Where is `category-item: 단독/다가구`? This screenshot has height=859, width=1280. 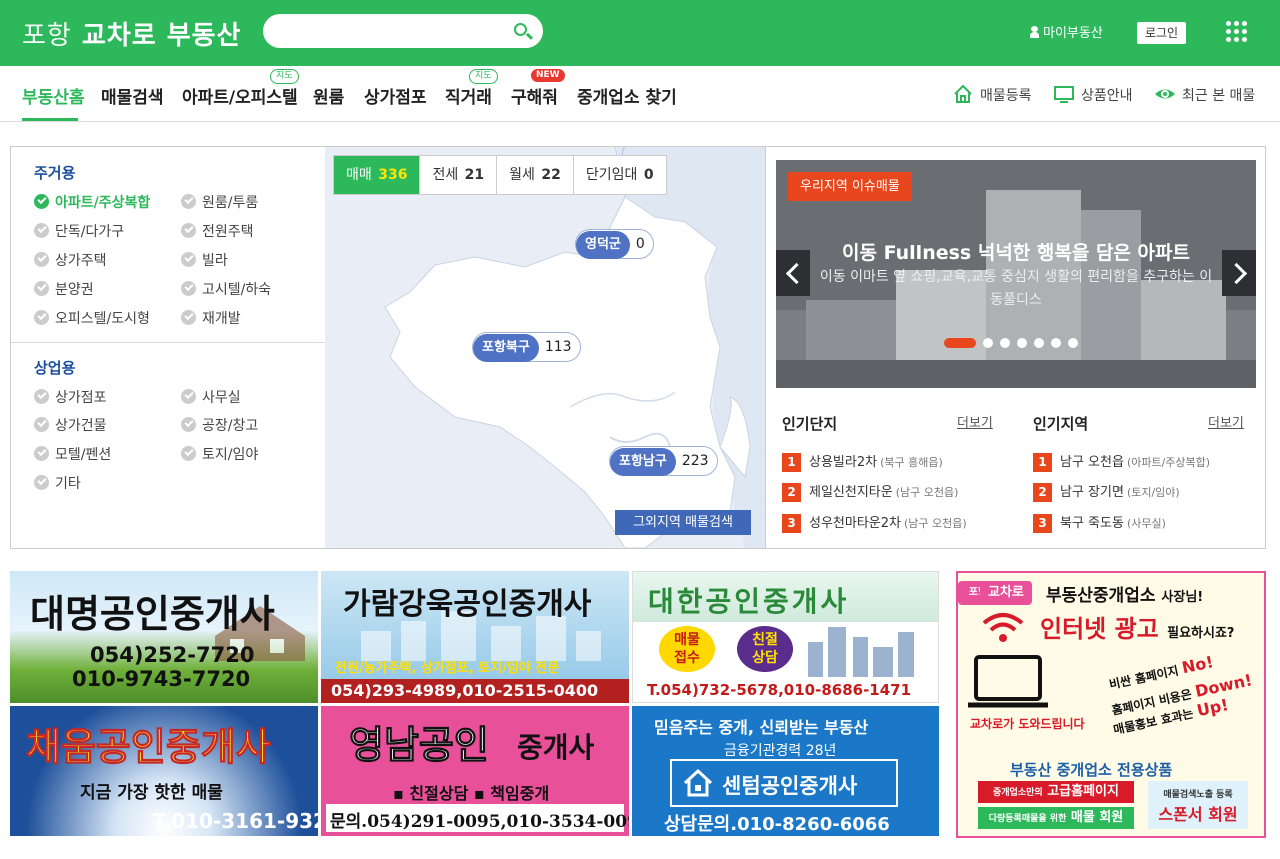 category-item: 단독/다가구 is located at coordinates (79, 231).